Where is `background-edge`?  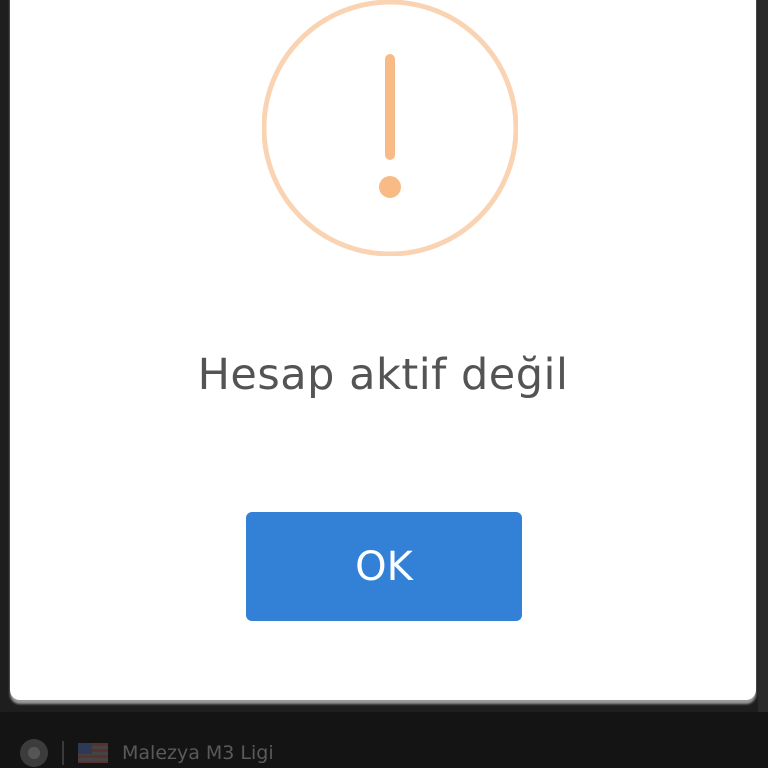
background-edge is located at coordinates (763, 356).